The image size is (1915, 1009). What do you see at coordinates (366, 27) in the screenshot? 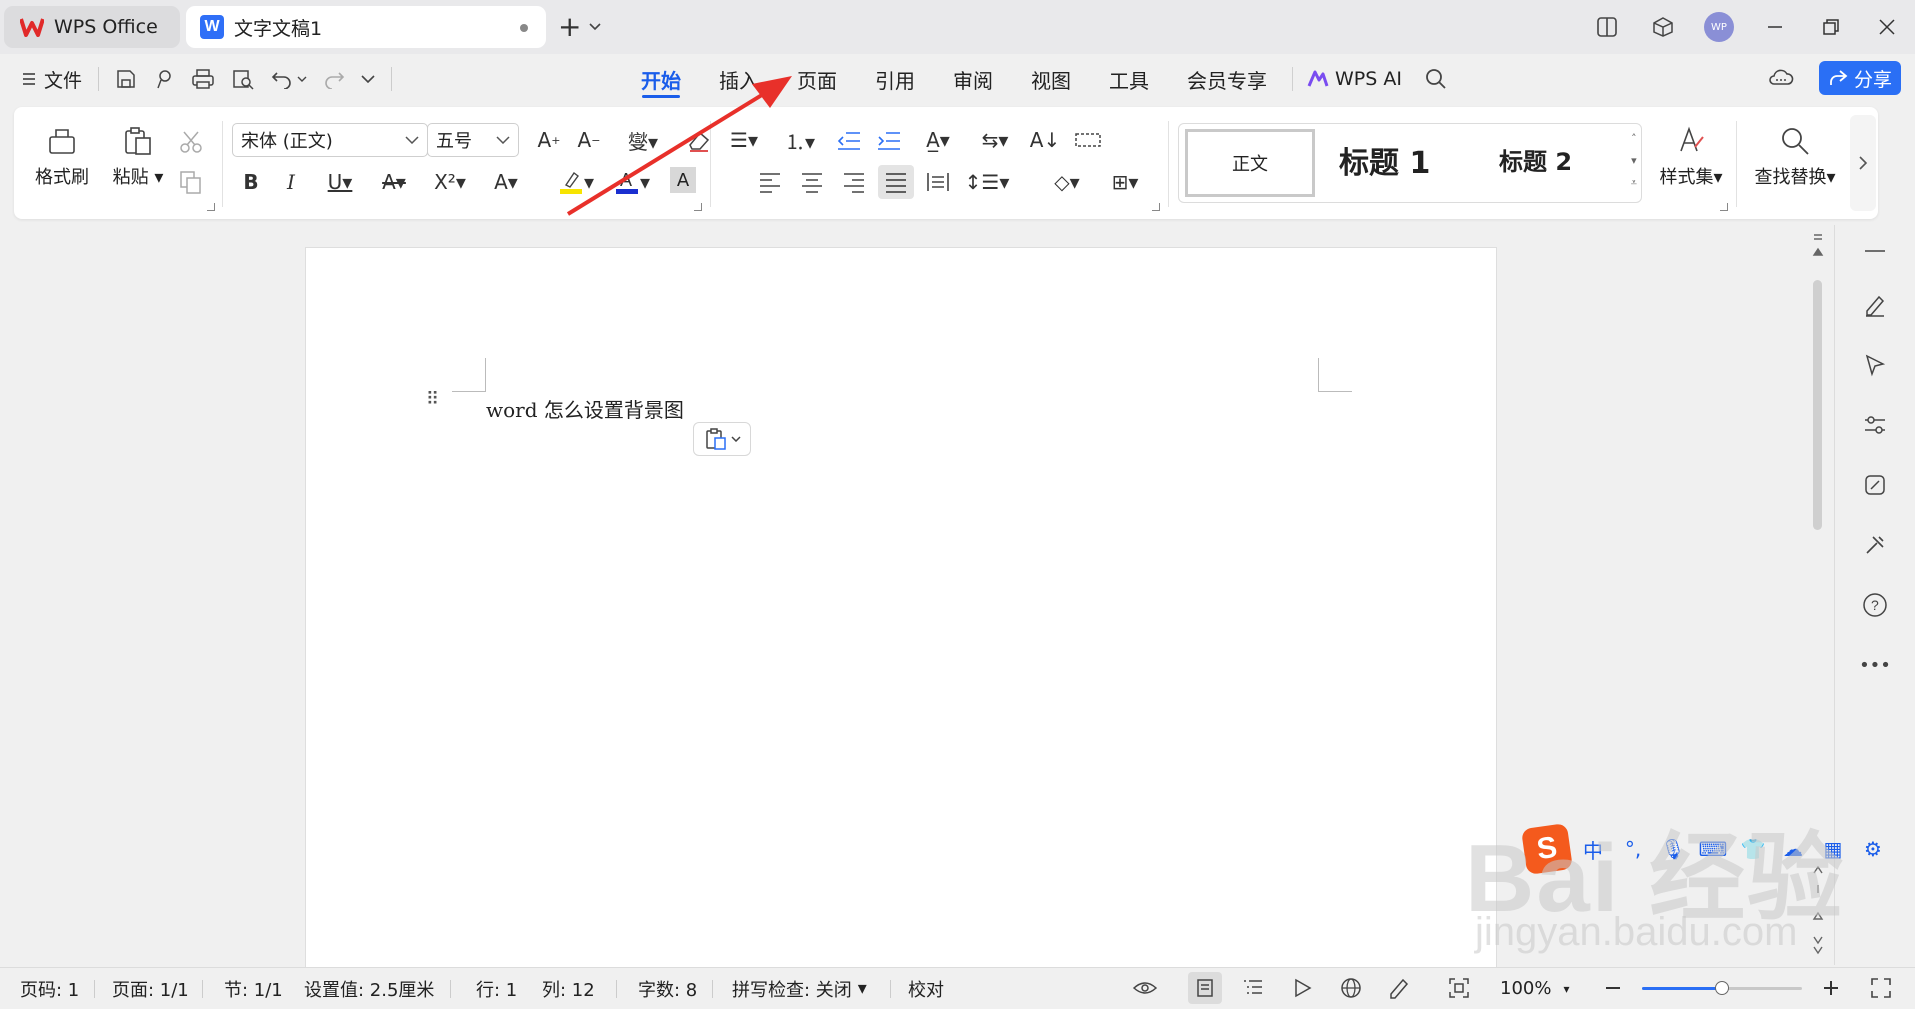
I see `tab-document: W 文字文稿1` at bounding box center [366, 27].